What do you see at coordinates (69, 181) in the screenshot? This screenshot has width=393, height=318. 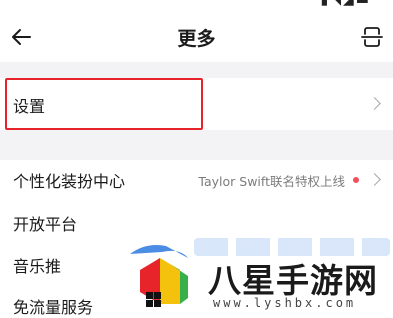 I see `menu-item-label: 个性化装扮中心` at bounding box center [69, 181].